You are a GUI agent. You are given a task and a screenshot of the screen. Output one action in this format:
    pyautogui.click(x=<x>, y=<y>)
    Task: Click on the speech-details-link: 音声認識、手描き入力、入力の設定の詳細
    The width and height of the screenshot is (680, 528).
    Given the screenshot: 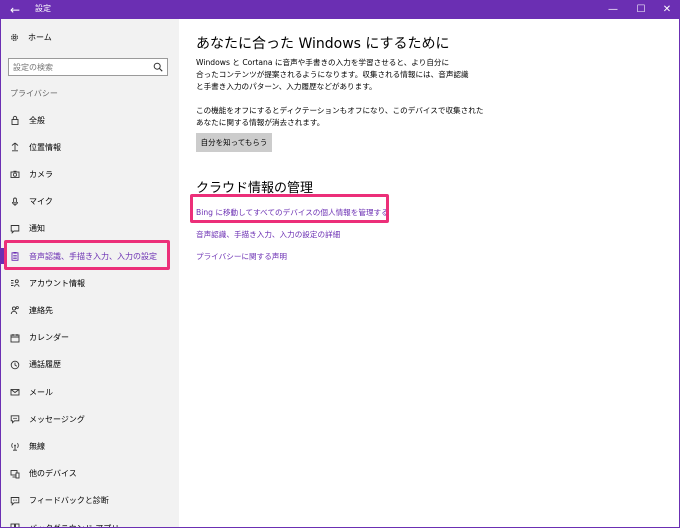 What is the action you would take?
    pyautogui.click(x=268, y=234)
    